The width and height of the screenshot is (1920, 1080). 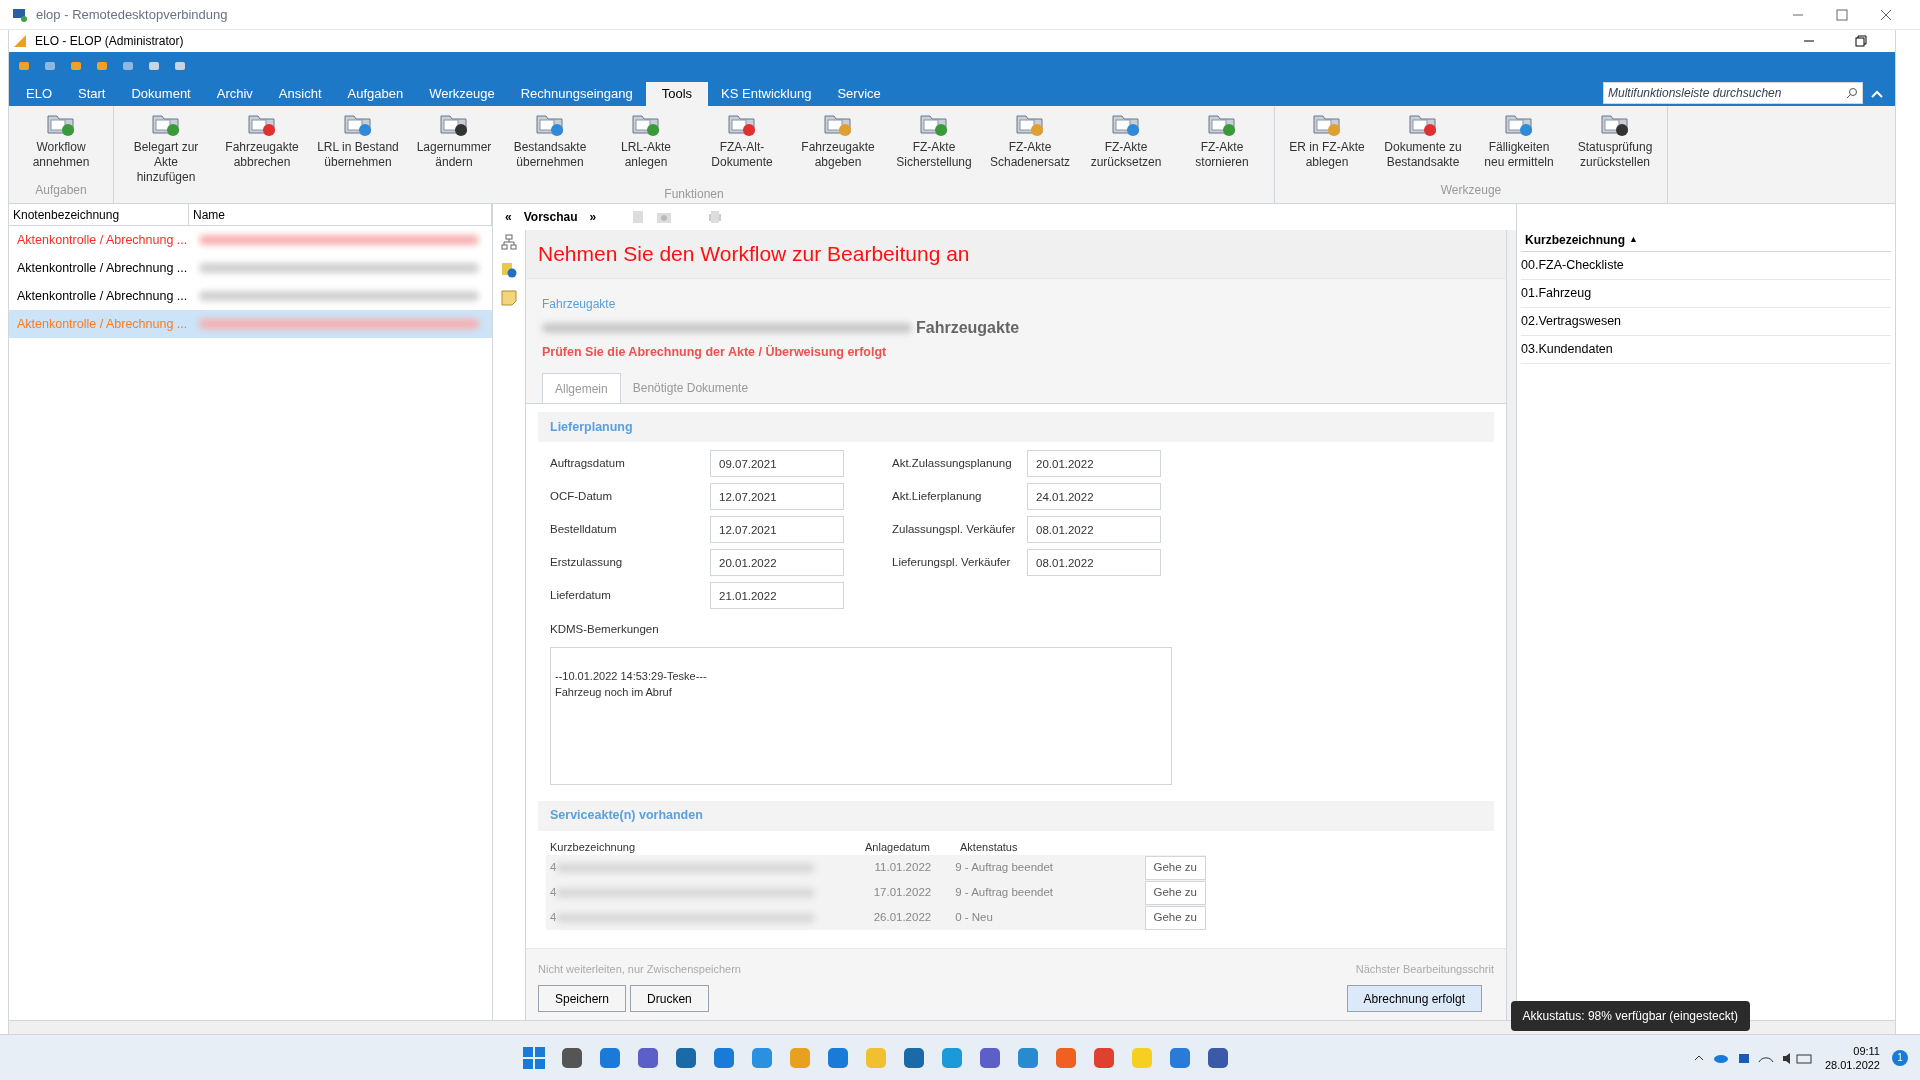 What do you see at coordinates (646, 145) in the screenshot?
I see `ribbon-button: LRL-Akte anlegen` at bounding box center [646, 145].